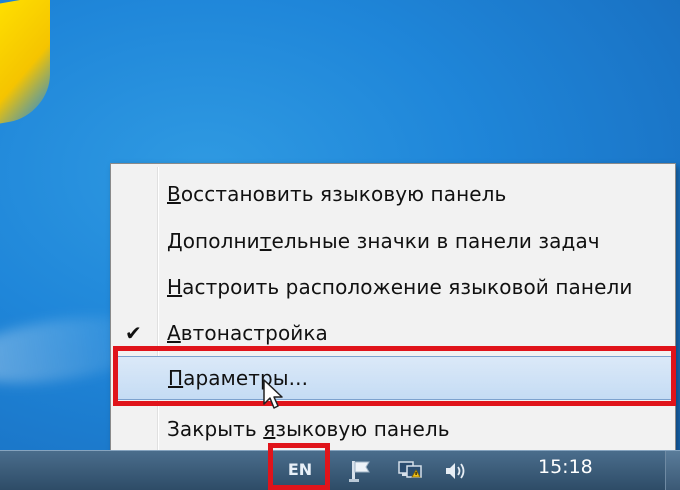 The width and height of the screenshot is (680, 490). Describe the element at coordinates (25, 63) in the screenshot. I see `wallpaper-logo-fragment` at that location.